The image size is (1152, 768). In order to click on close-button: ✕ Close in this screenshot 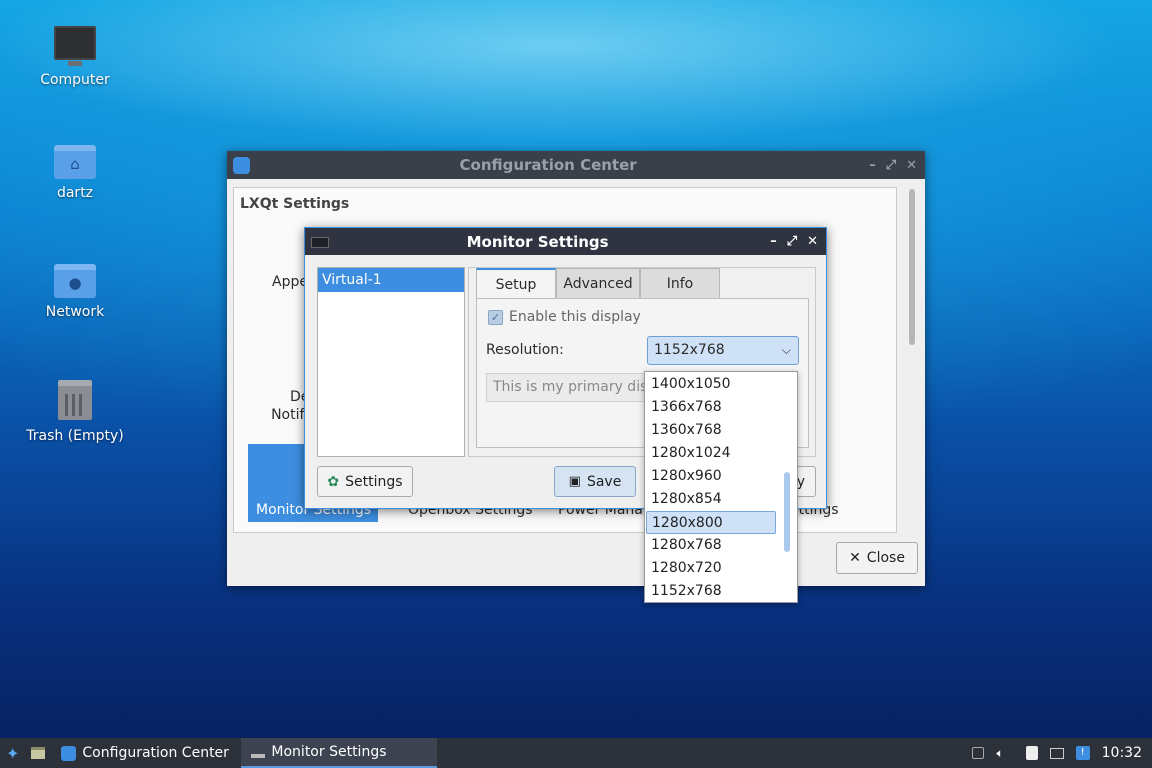, I will do `click(877, 558)`.